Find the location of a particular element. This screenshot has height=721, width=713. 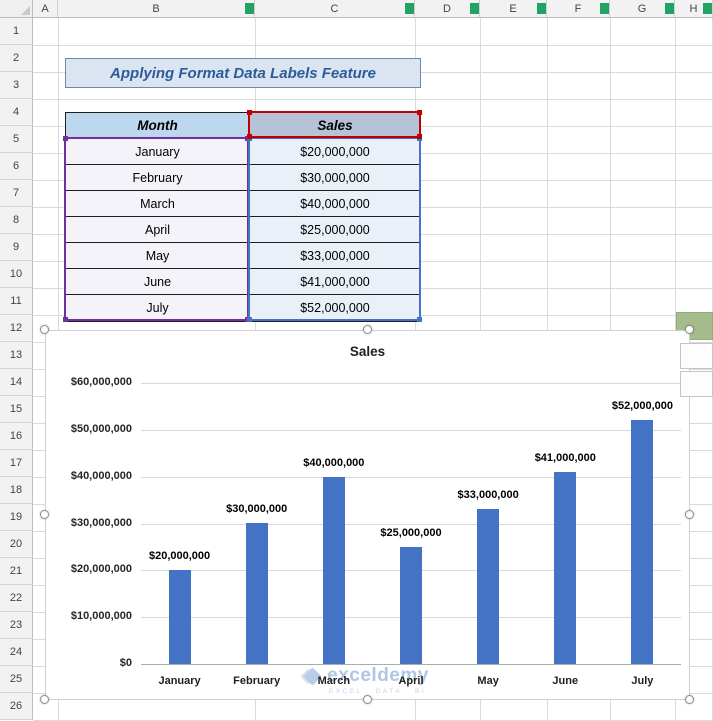

sales-cell: $30,000,000 is located at coordinates (335, 177).